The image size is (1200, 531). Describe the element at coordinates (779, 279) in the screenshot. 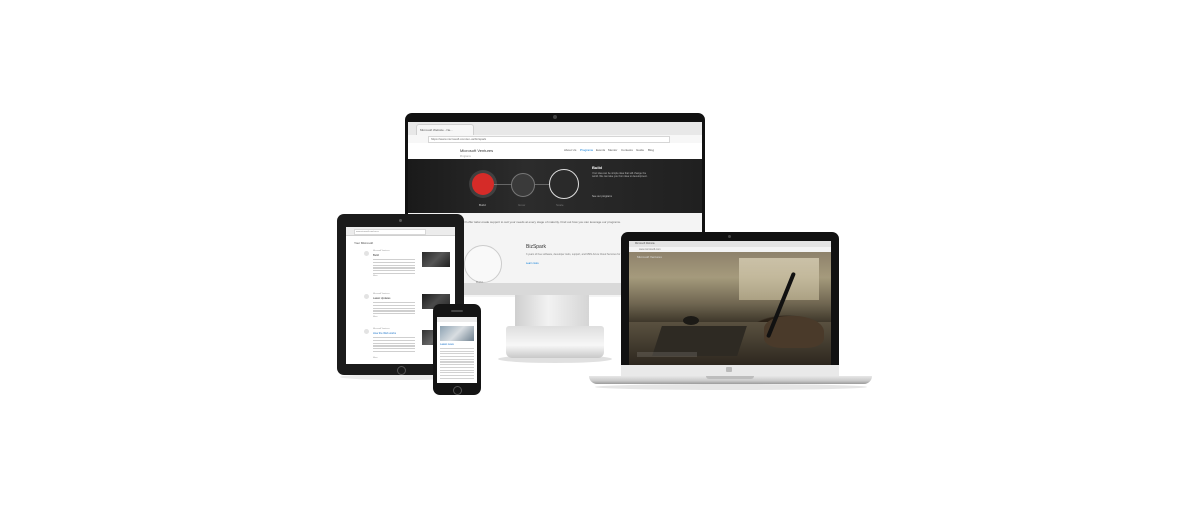

I see `photo-window` at that location.